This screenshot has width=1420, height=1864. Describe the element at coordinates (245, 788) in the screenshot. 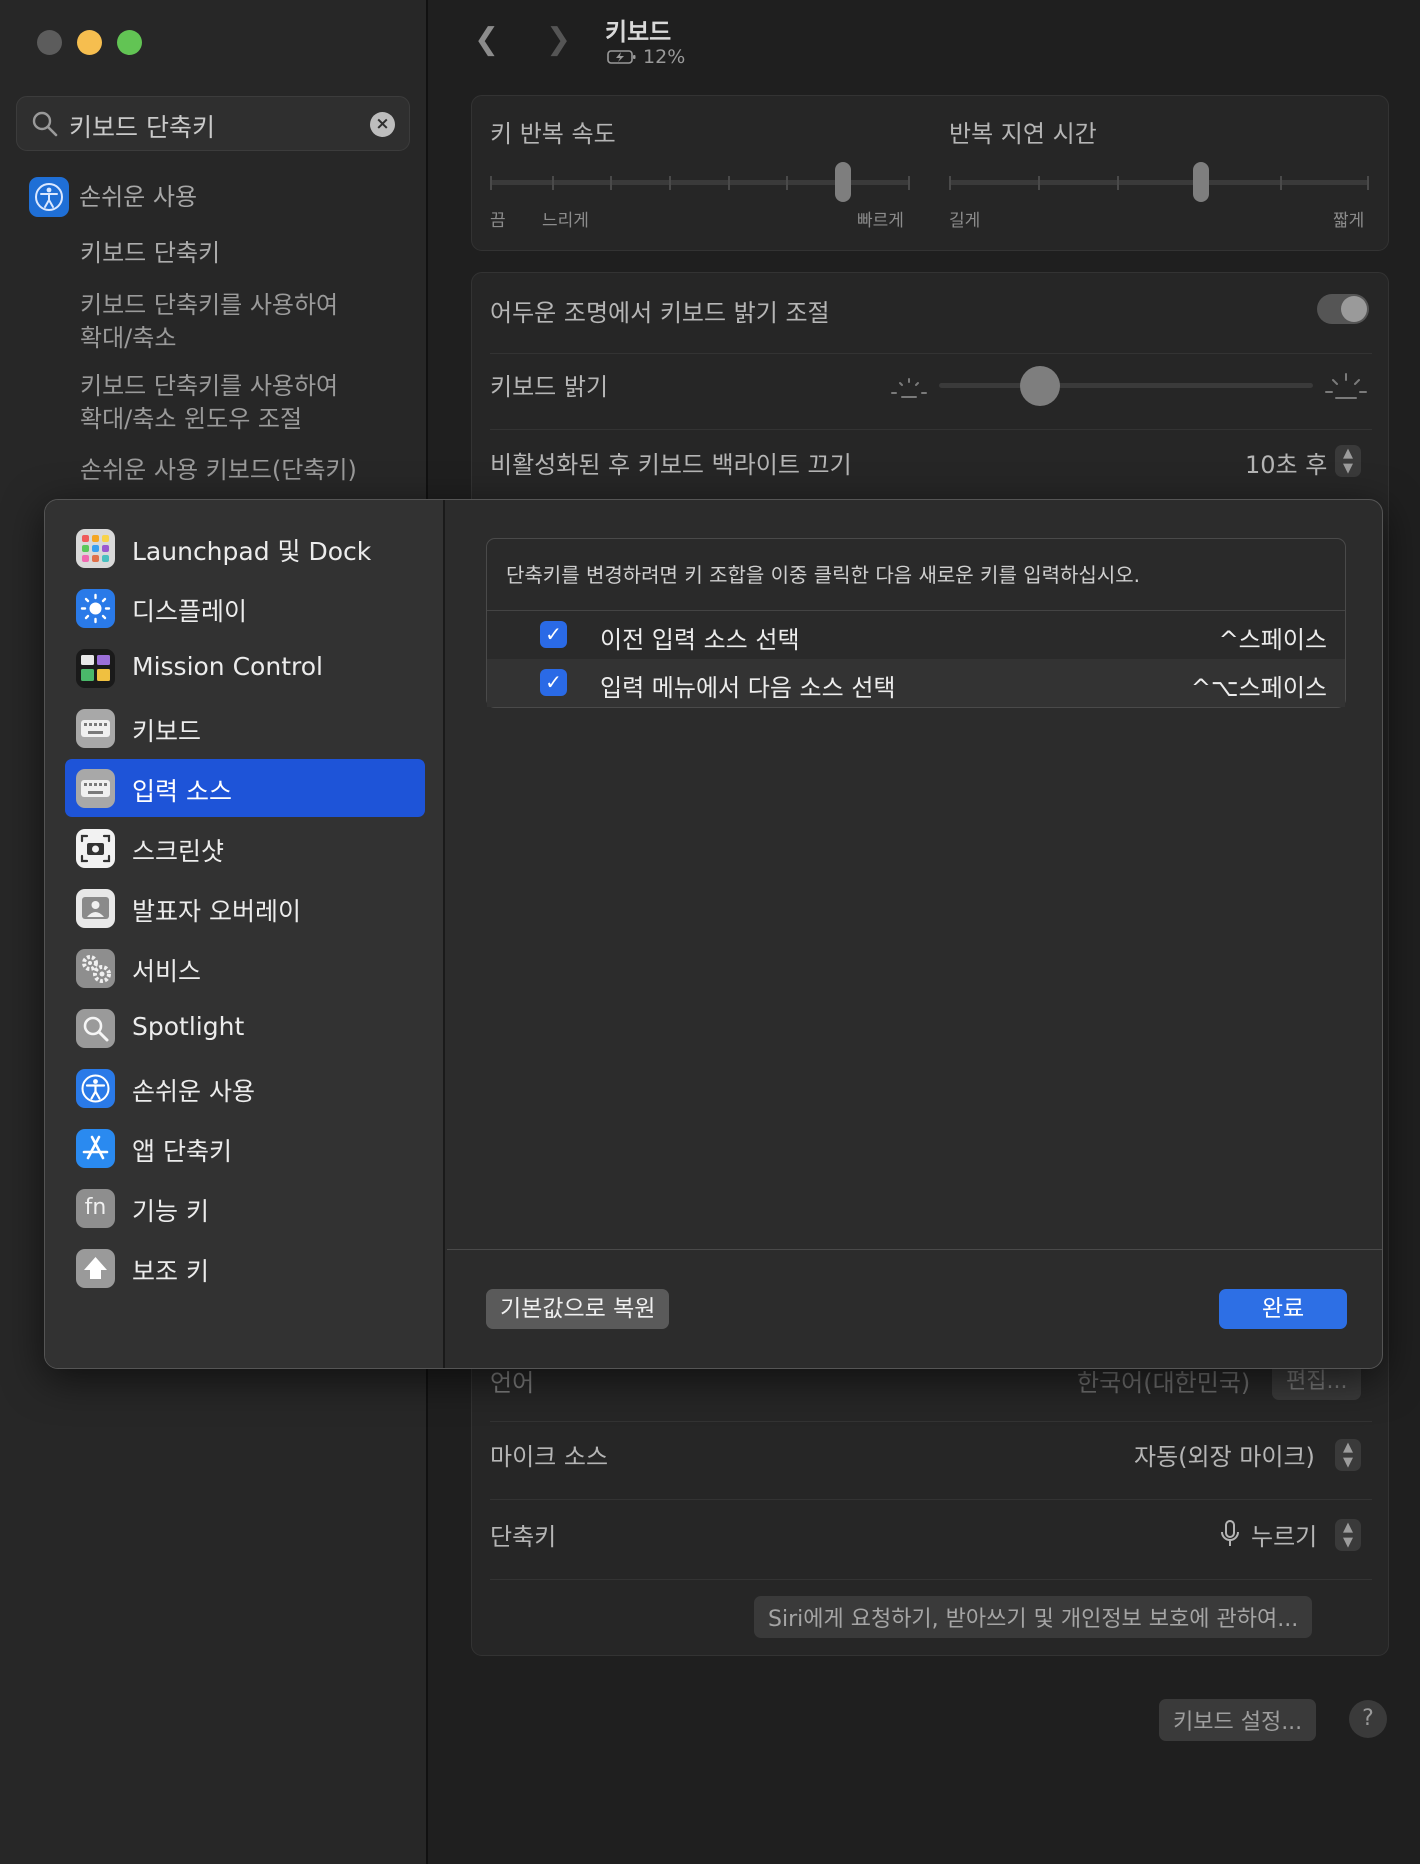

I see `category-input-sources: 입력 소스` at that location.